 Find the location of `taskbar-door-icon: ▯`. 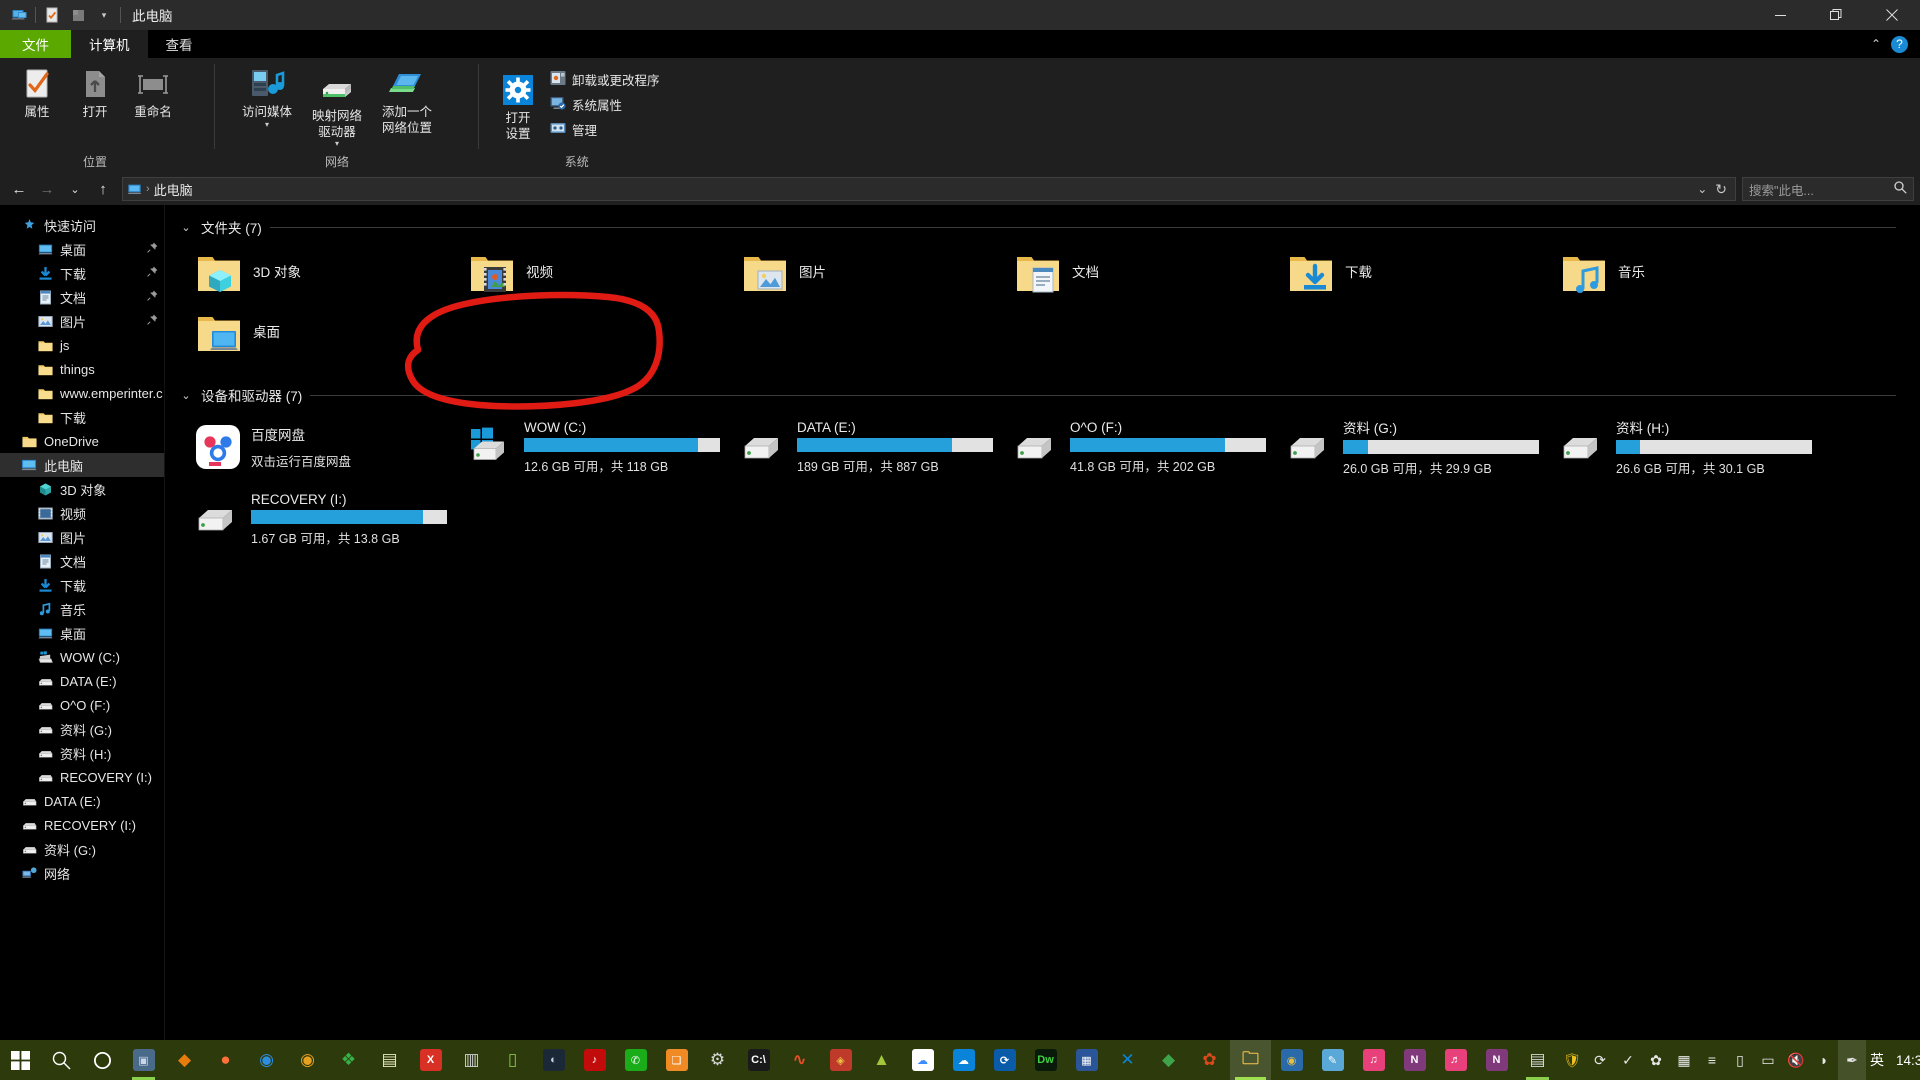

taskbar-door-icon: ▯ is located at coordinates (512, 1060).